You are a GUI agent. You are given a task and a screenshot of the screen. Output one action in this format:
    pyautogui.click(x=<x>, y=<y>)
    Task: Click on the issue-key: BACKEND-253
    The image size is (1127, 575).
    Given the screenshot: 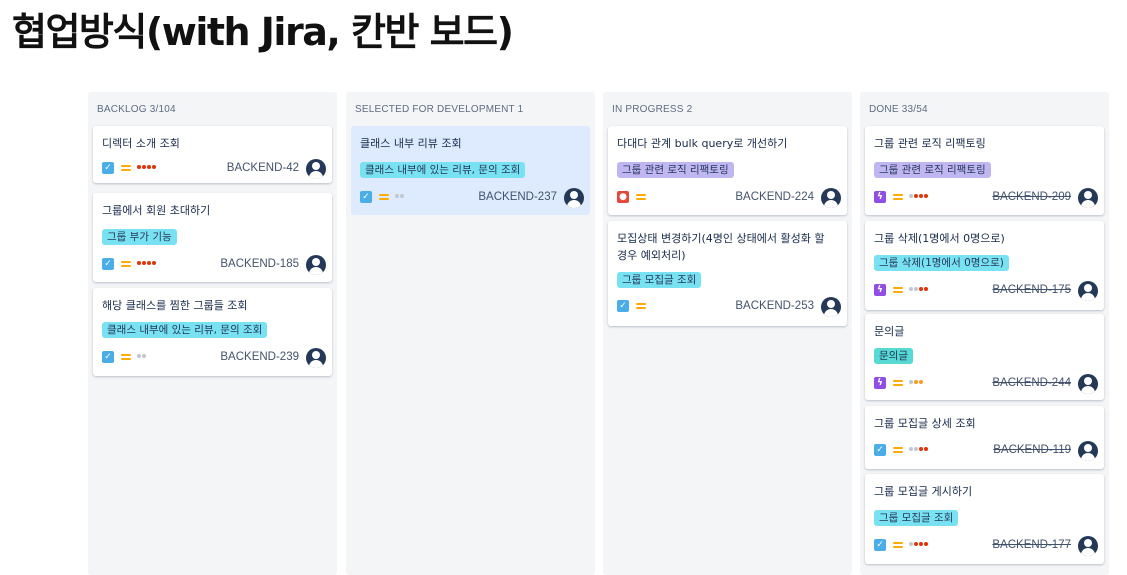 What is the action you would take?
    pyautogui.click(x=774, y=306)
    